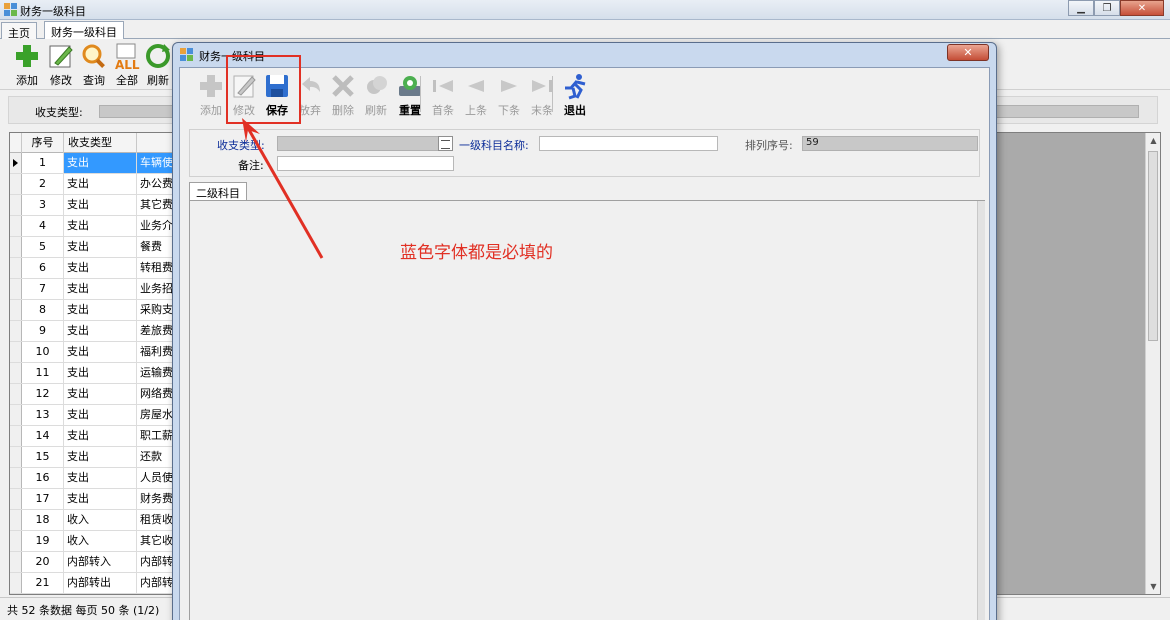 This screenshot has width=1170, height=620. Describe the element at coordinates (43, 268) in the screenshot. I see `cell-no: 6` at that location.